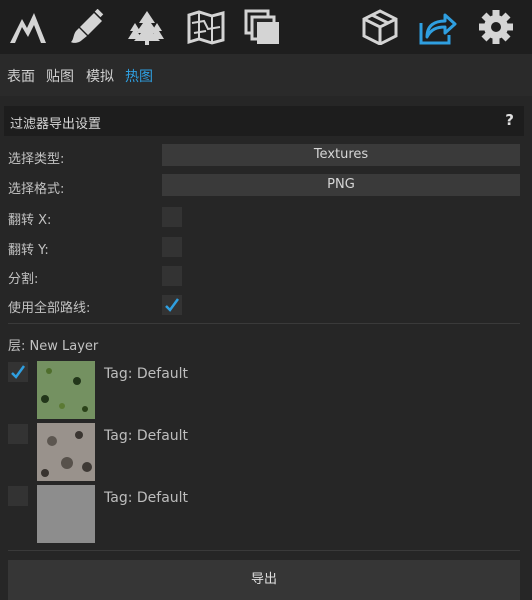  I want to click on tab-surface: 表面, so click(21, 76).